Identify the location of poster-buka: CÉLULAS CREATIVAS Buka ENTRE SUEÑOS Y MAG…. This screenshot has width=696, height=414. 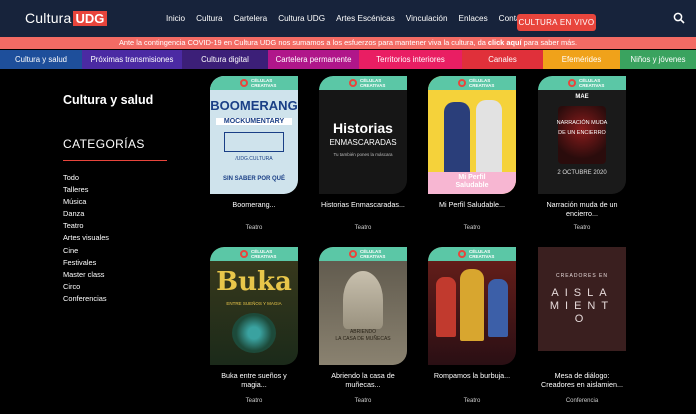
(254, 306).